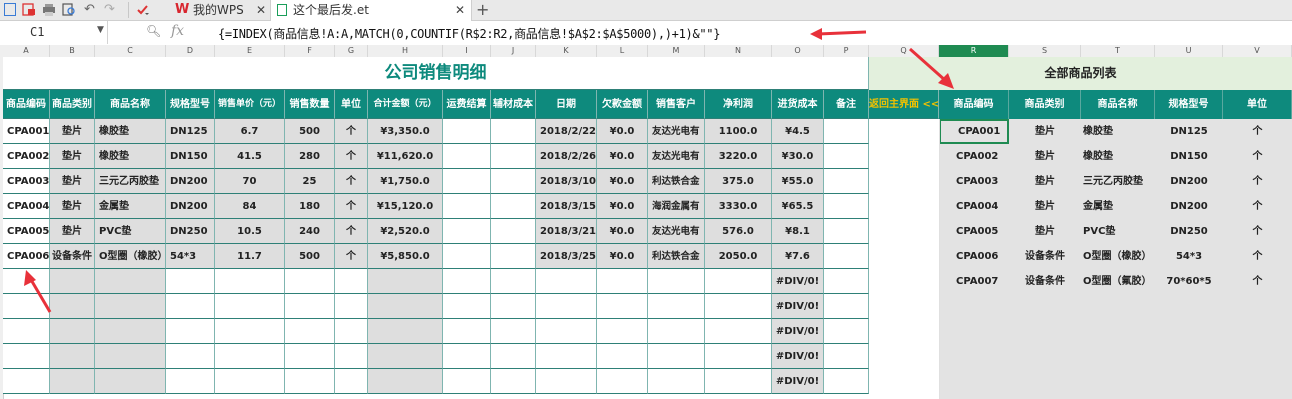 Image resolution: width=1292 pixels, height=399 pixels. Describe the element at coordinates (1045, 51) in the screenshot. I see `column-header-s: S` at that location.